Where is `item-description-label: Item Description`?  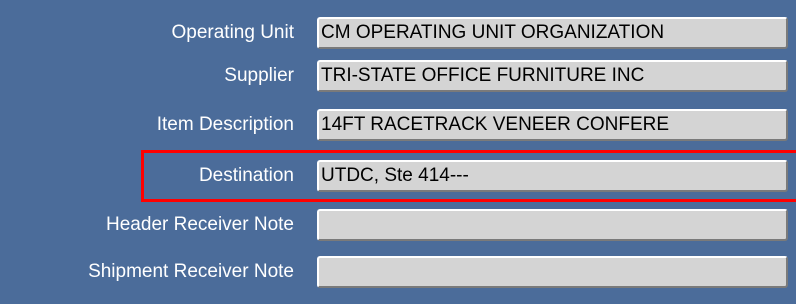 item-description-label: Item Description is located at coordinates (225, 124).